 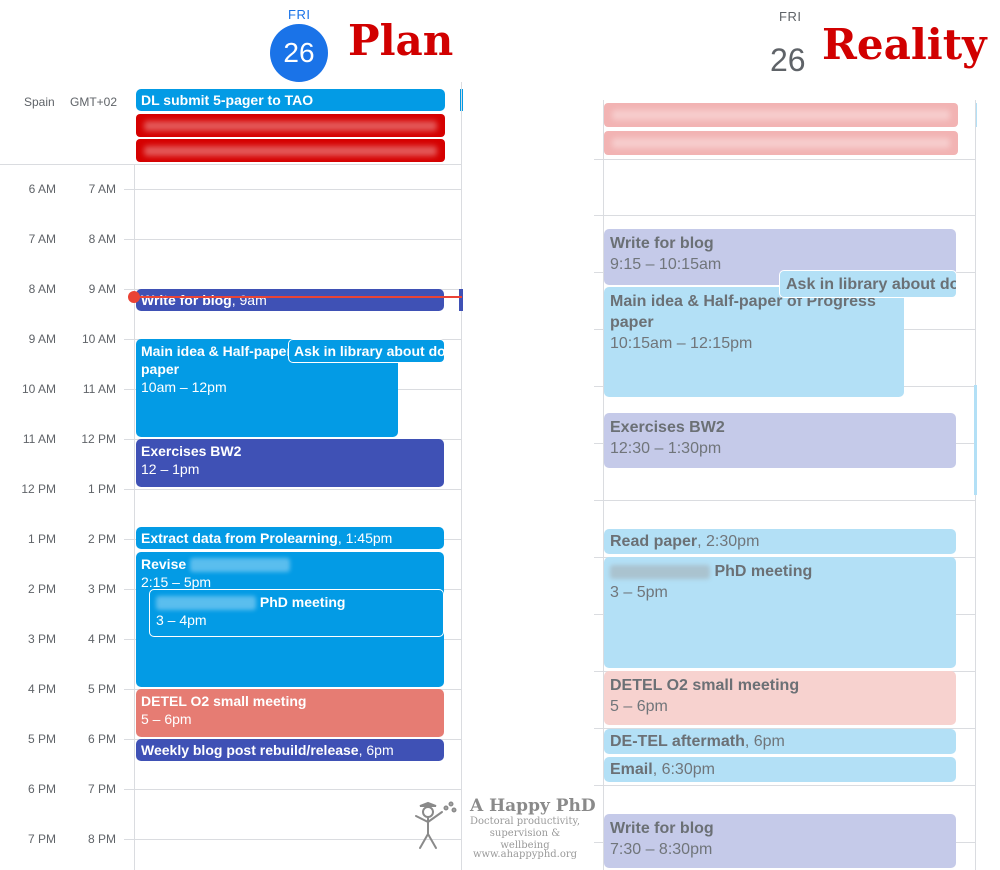 I want to click on day-column-right-border, so click(x=461, y=476).